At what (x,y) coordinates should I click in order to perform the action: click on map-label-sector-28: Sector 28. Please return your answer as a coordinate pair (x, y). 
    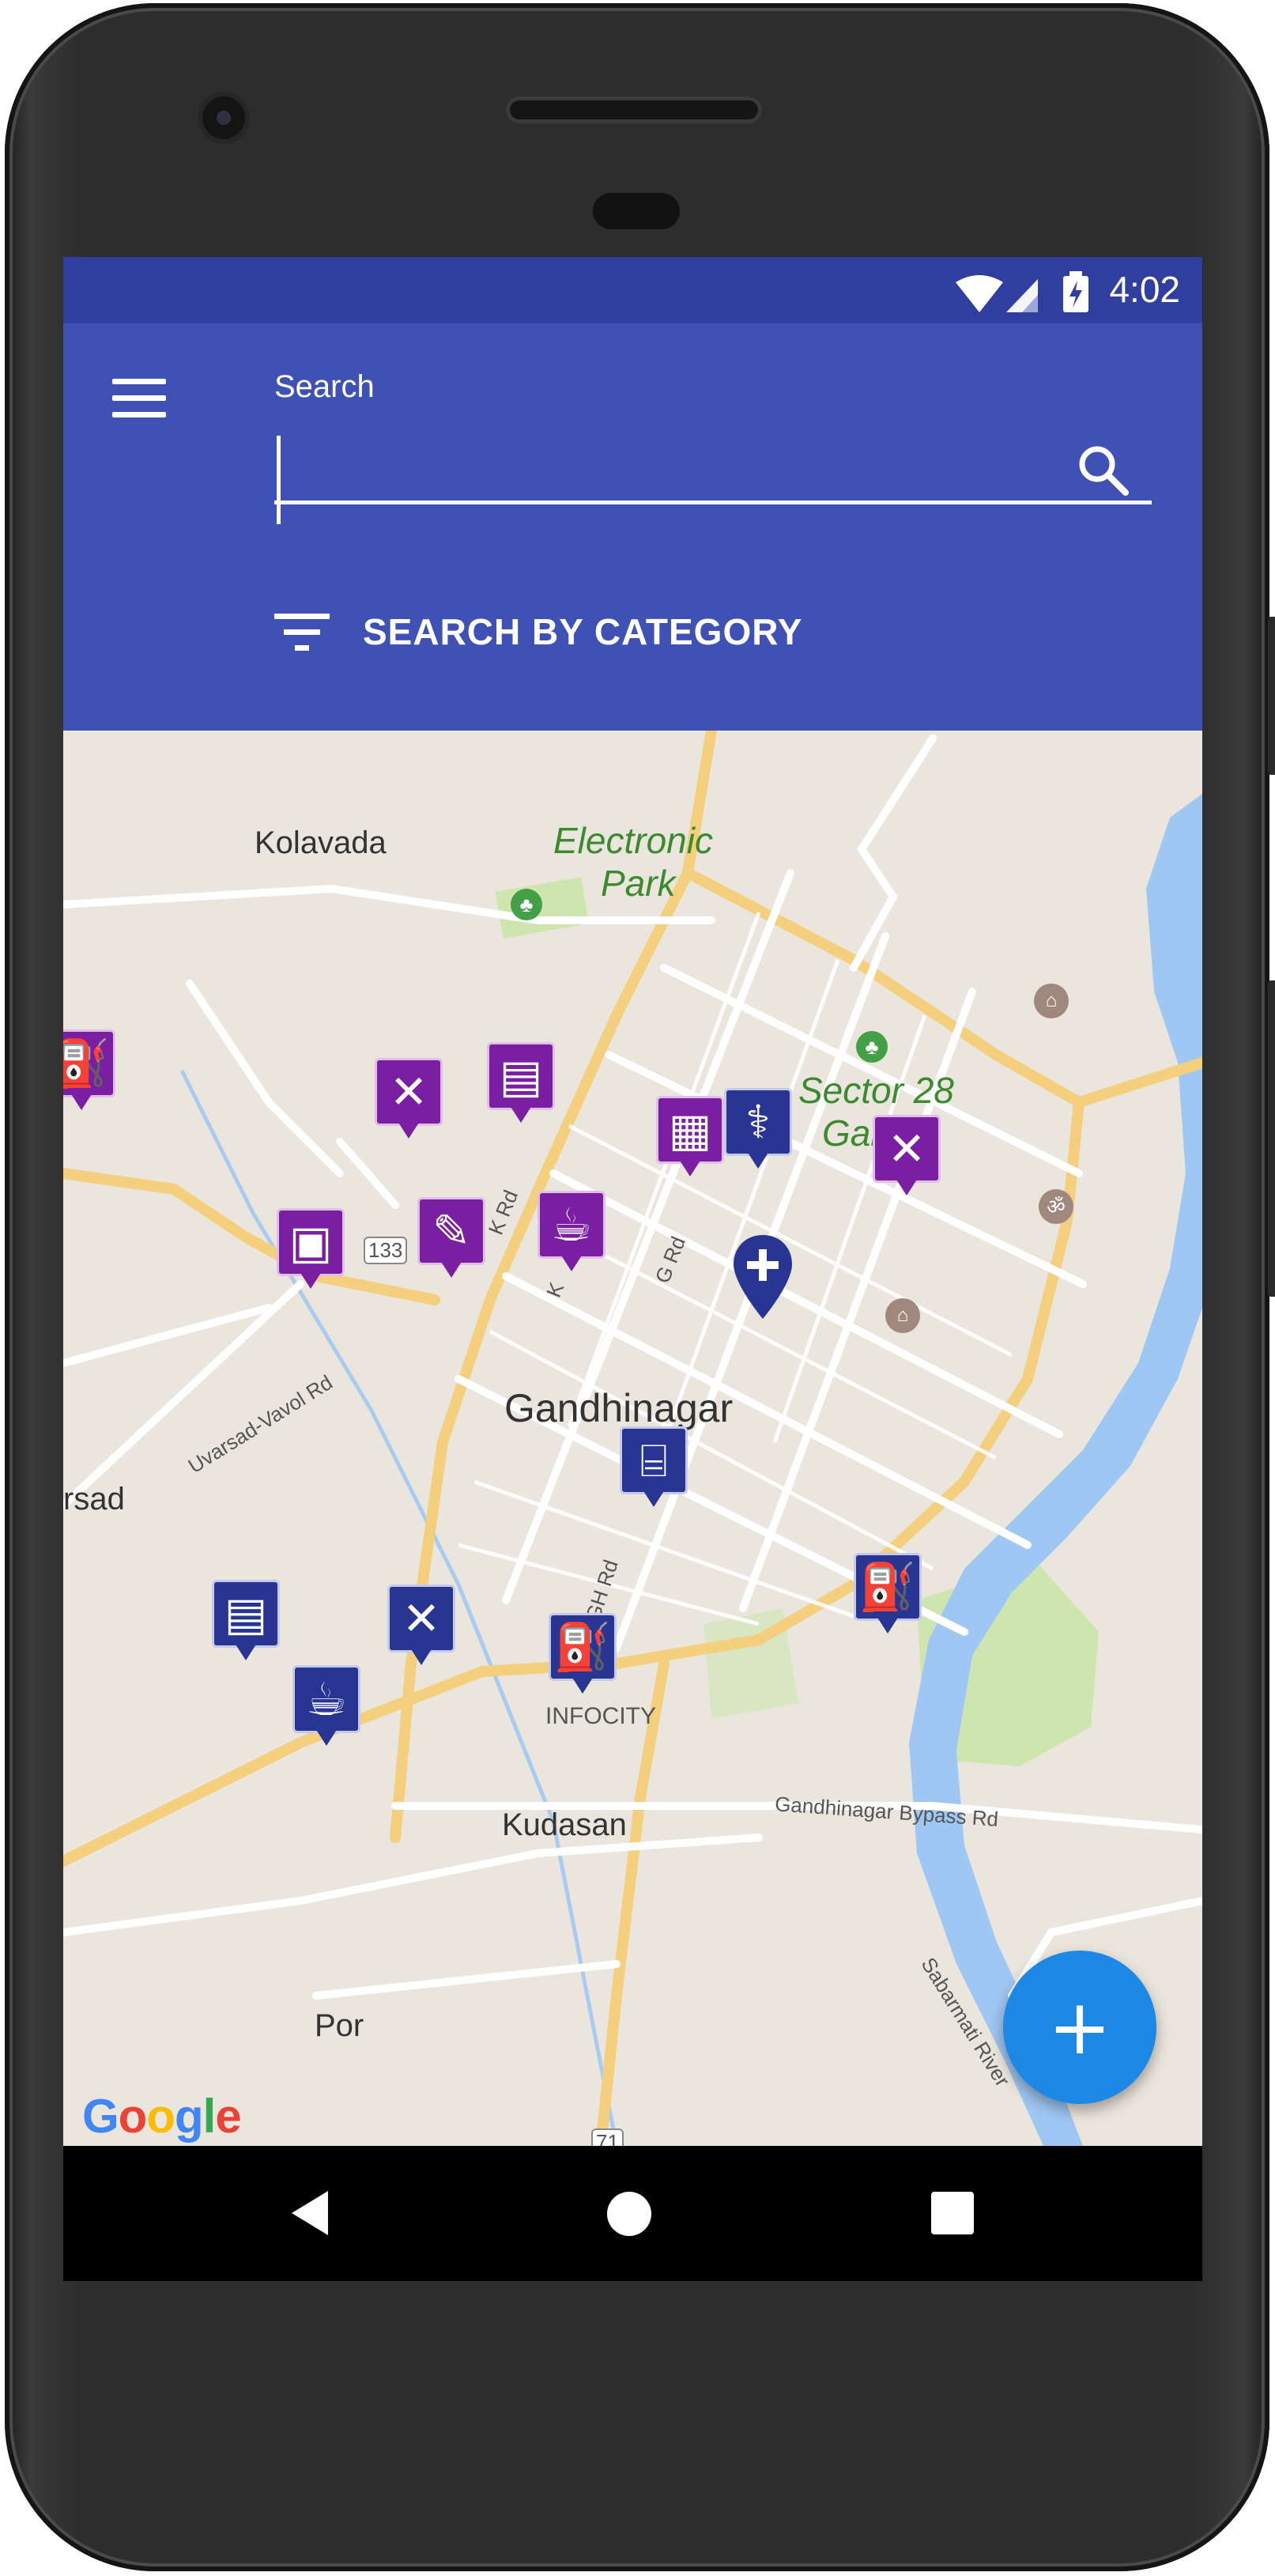
    Looking at the image, I should click on (876, 1090).